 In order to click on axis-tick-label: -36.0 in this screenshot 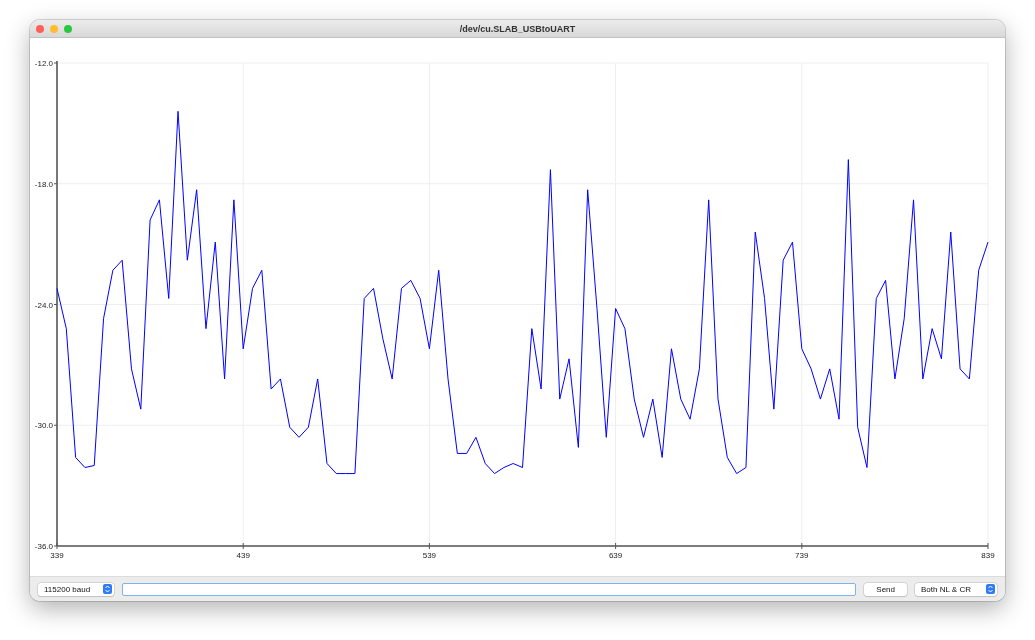, I will do `click(43, 546)`.